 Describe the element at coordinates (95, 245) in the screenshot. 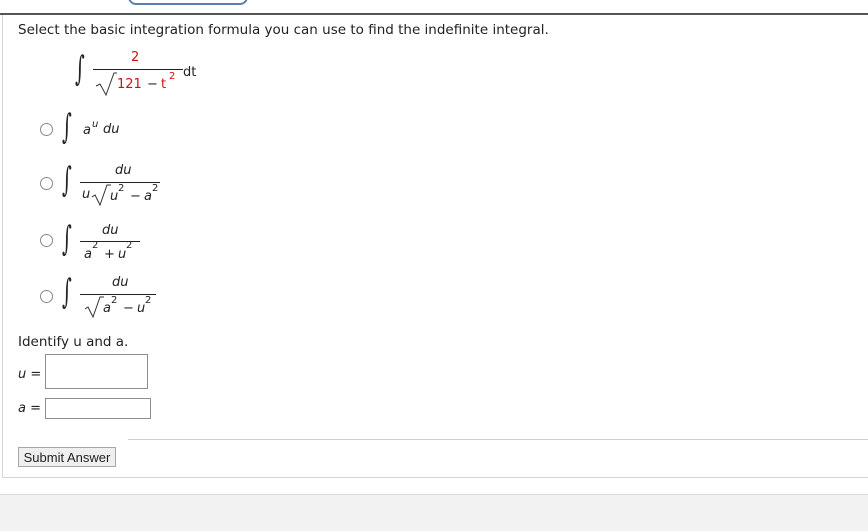

I see `option-3-den-a-exp: 2` at that location.